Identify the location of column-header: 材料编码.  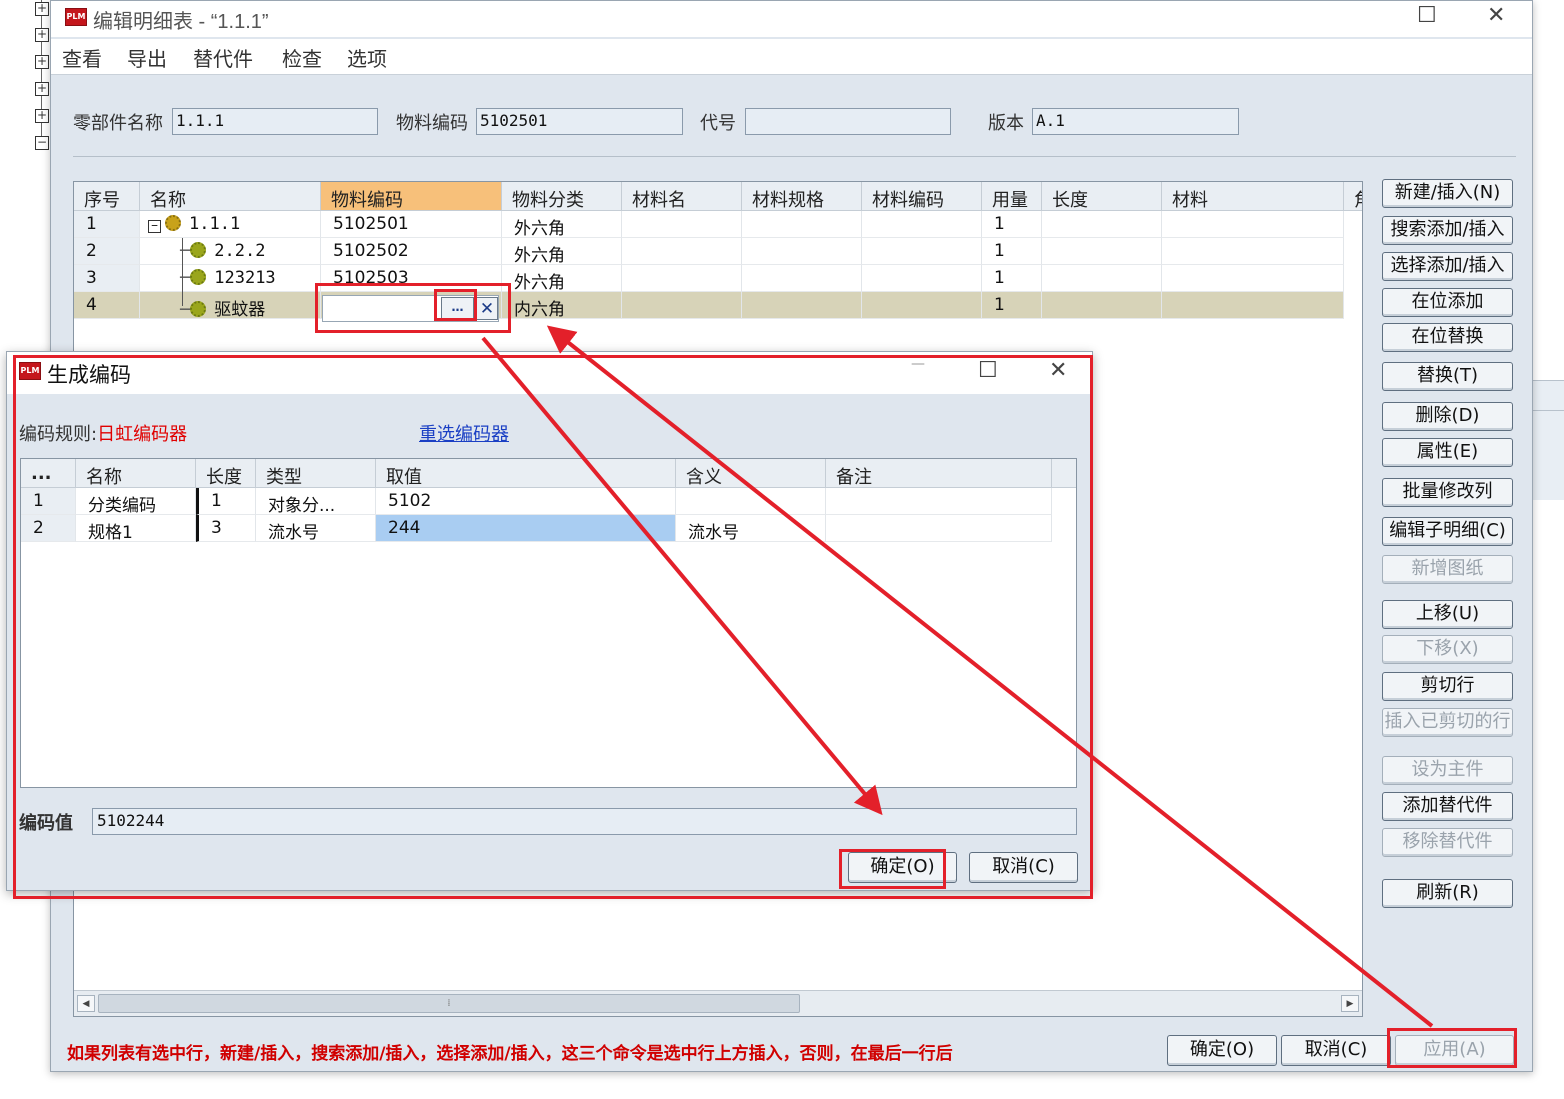
(922, 196).